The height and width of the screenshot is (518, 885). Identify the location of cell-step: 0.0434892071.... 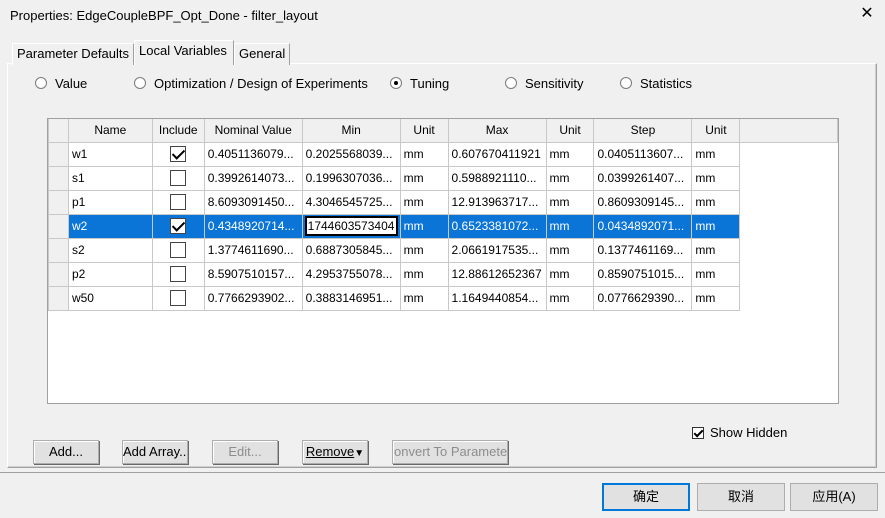
(643, 226).